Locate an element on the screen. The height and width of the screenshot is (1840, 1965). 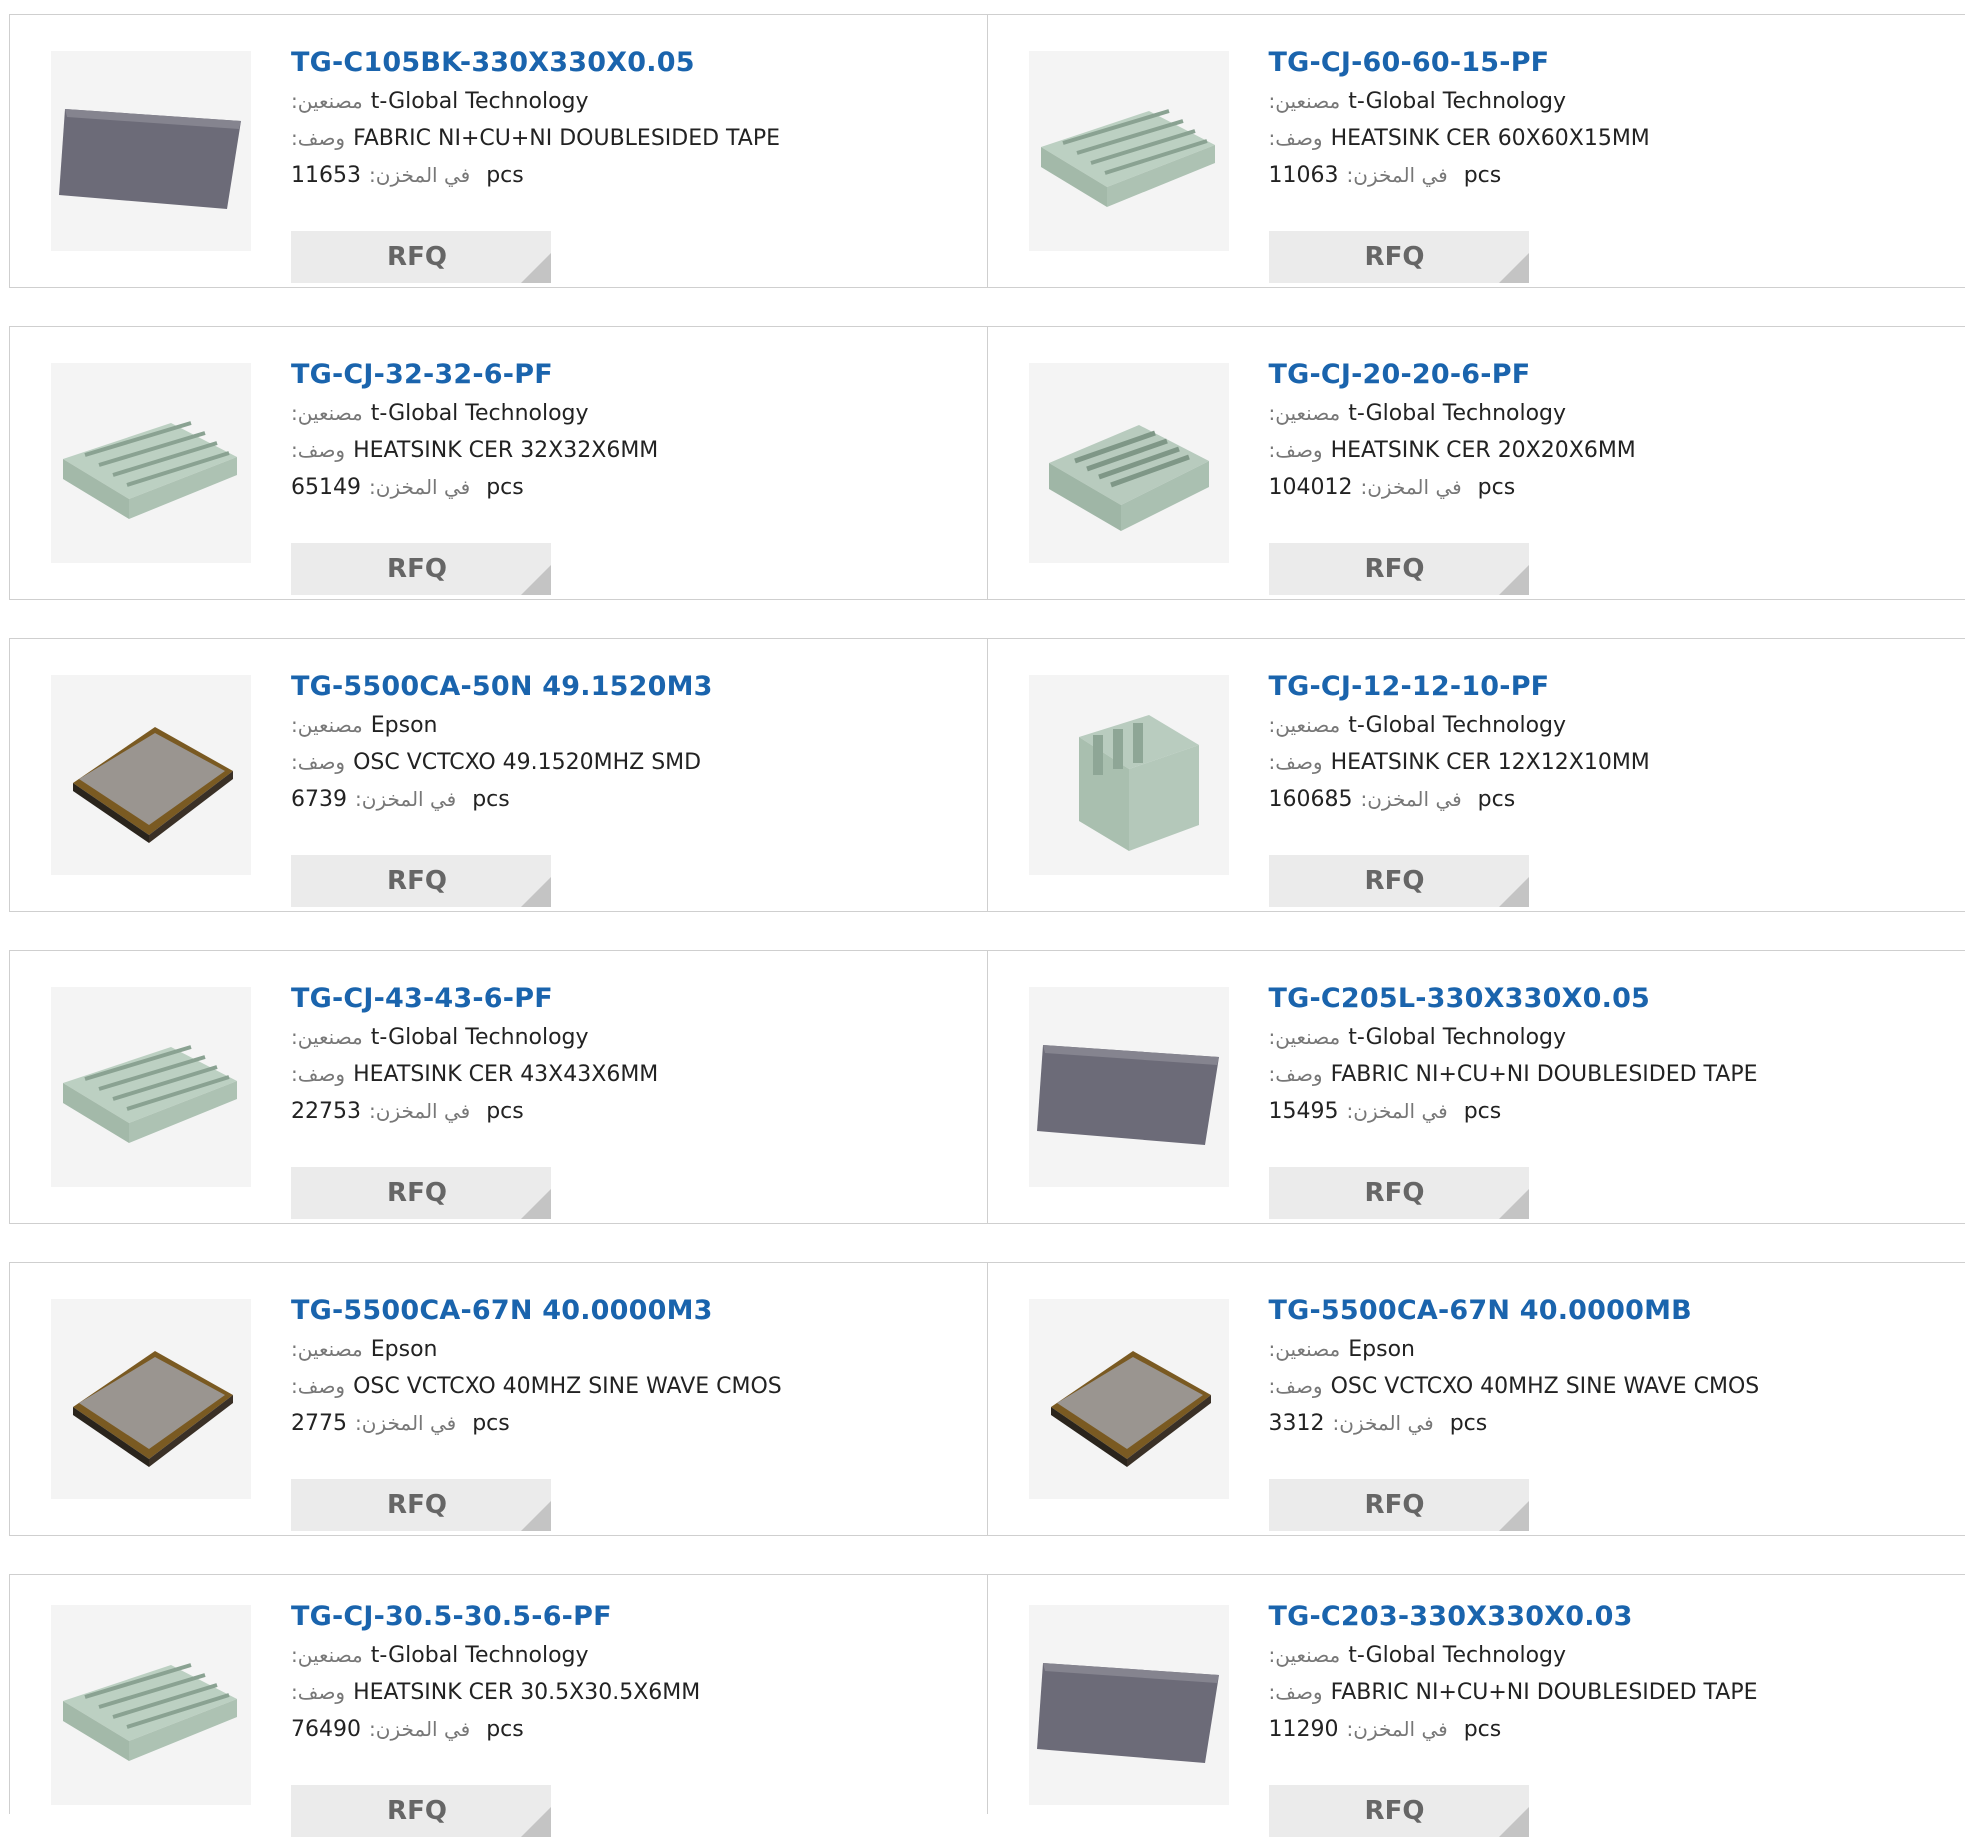
description-line: :وصف HEATSINK CER 12X12X10MM is located at coordinates (1607, 762).